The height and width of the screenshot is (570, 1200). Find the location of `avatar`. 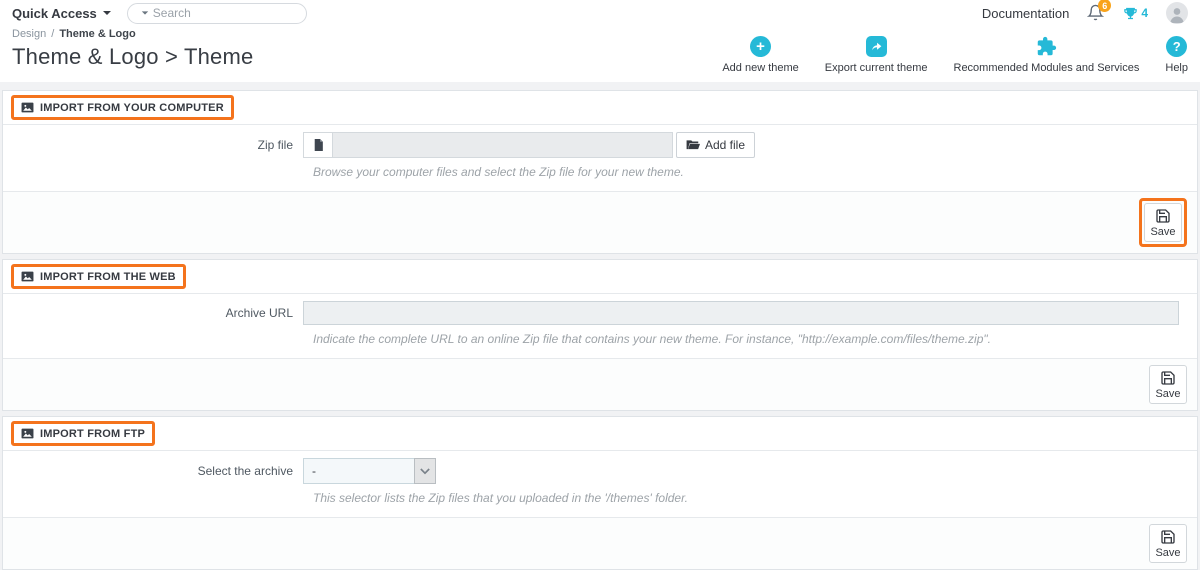

avatar is located at coordinates (1177, 13).